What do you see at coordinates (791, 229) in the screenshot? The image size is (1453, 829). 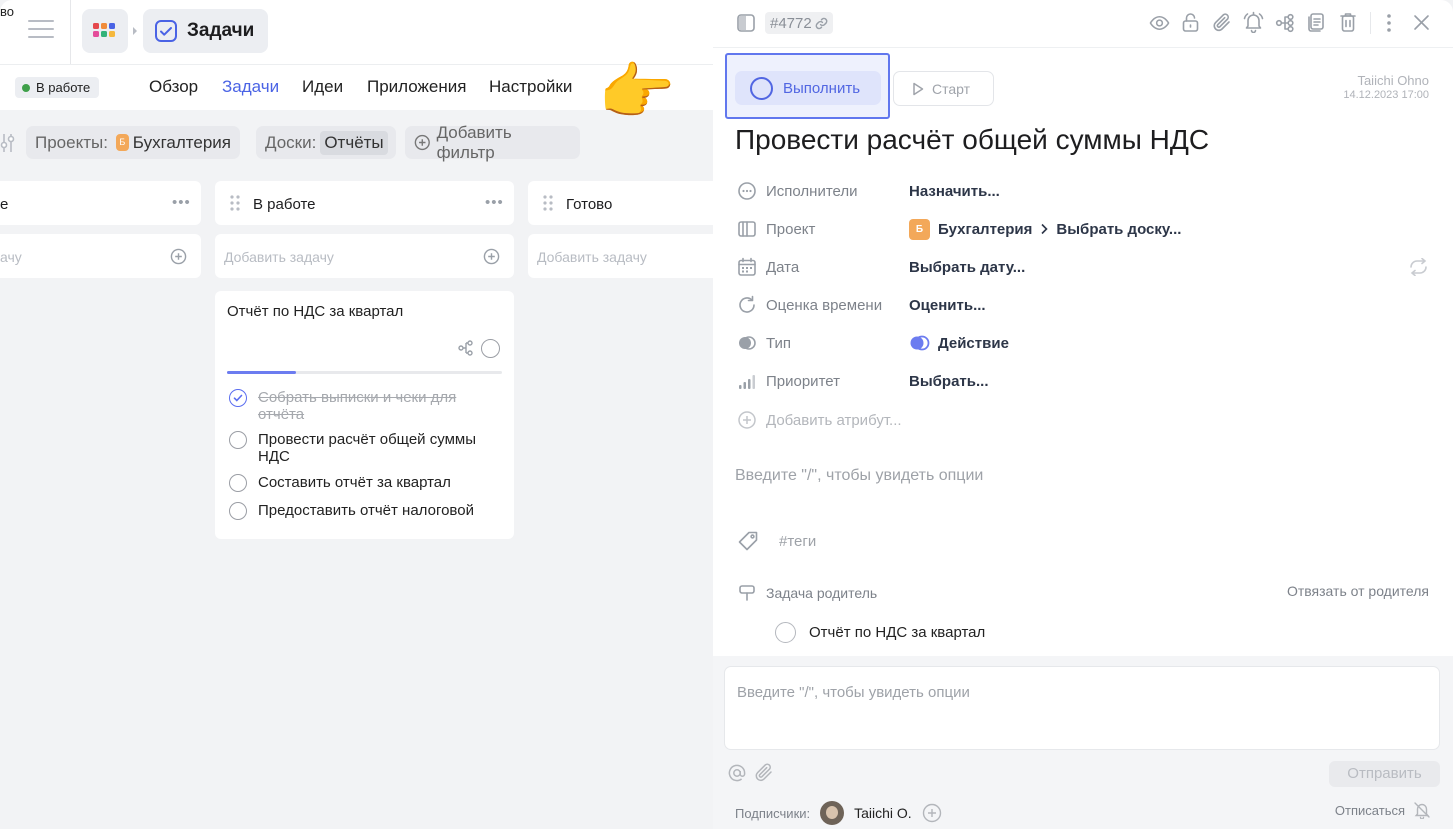 I see `prop-label: Проект` at bounding box center [791, 229].